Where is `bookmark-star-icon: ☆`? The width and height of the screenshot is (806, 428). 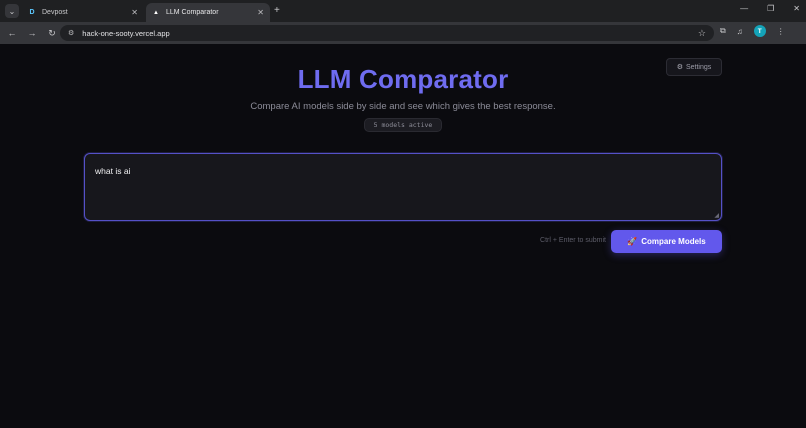
bookmark-star-icon: ☆ is located at coordinates (702, 33).